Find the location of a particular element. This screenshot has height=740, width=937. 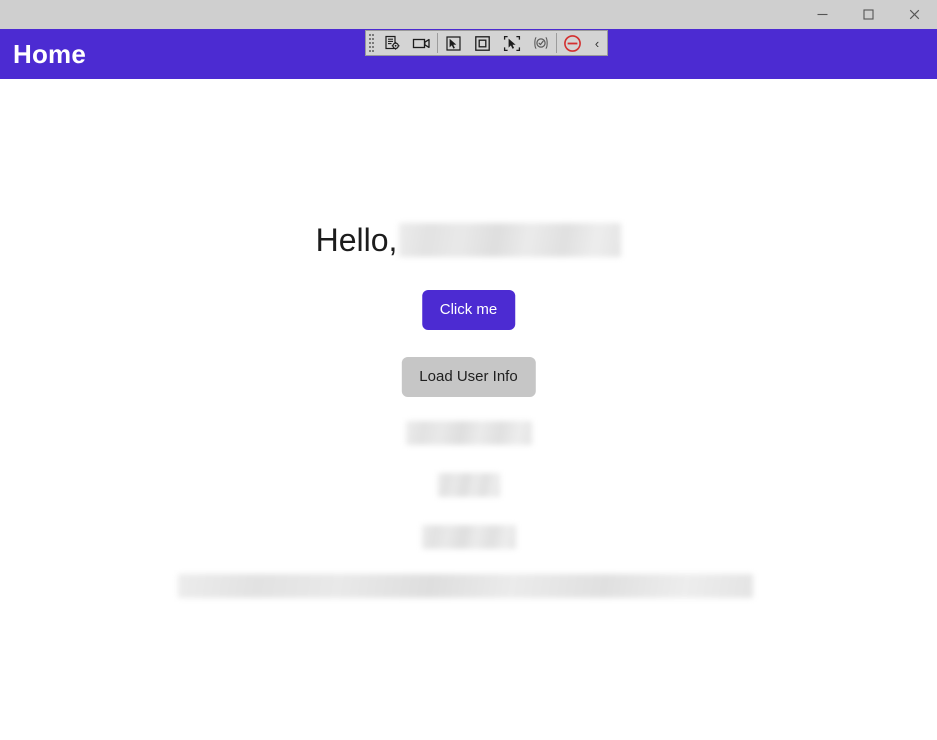

close-icon is located at coordinates (914, 14).